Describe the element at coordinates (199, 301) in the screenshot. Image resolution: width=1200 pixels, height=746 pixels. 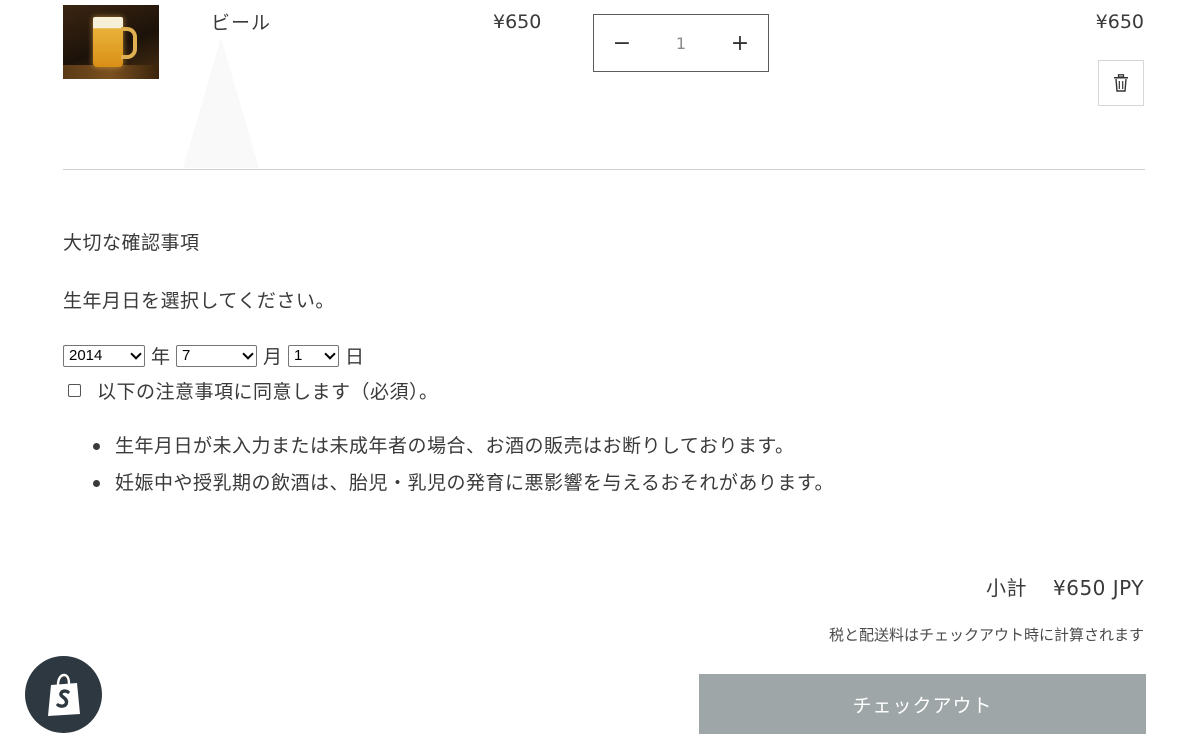
I see `dob-prompt: 生年月日を選択してください。` at that location.